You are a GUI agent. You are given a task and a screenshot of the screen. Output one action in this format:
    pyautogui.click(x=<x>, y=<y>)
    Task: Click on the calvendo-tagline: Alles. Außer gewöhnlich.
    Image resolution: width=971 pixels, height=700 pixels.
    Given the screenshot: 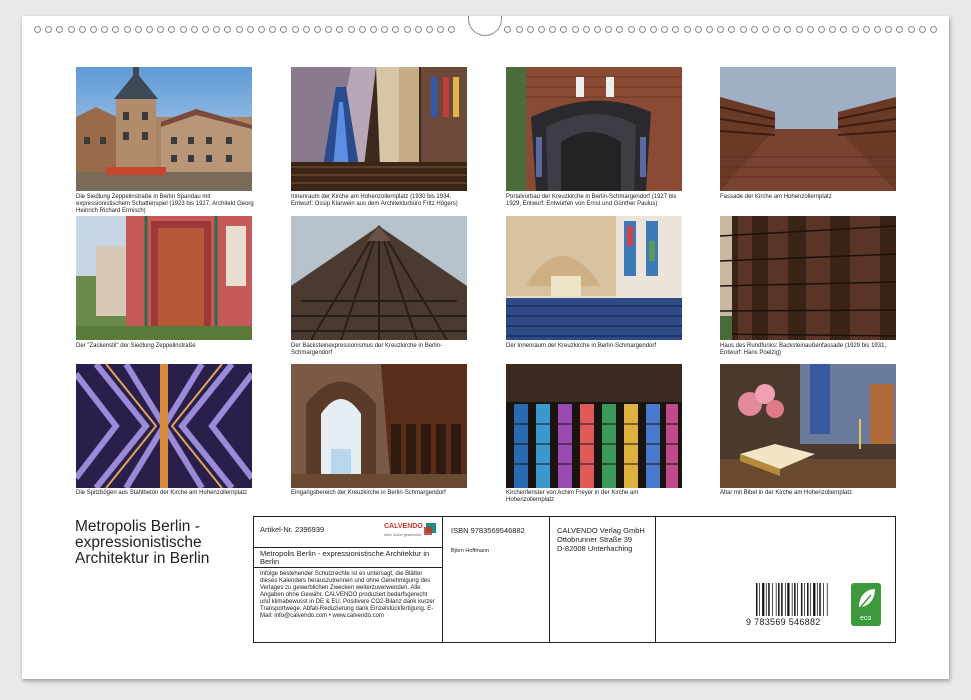 What is the action you would take?
    pyautogui.click(x=403, y=535)
    